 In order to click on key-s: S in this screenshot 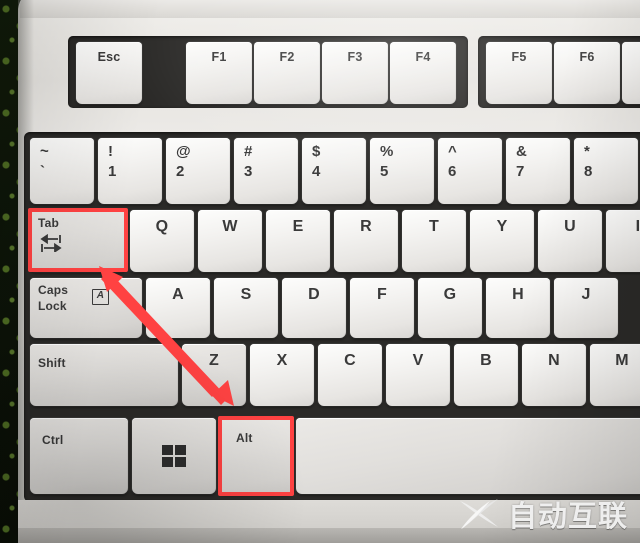, I will do `click(246, 308)`.